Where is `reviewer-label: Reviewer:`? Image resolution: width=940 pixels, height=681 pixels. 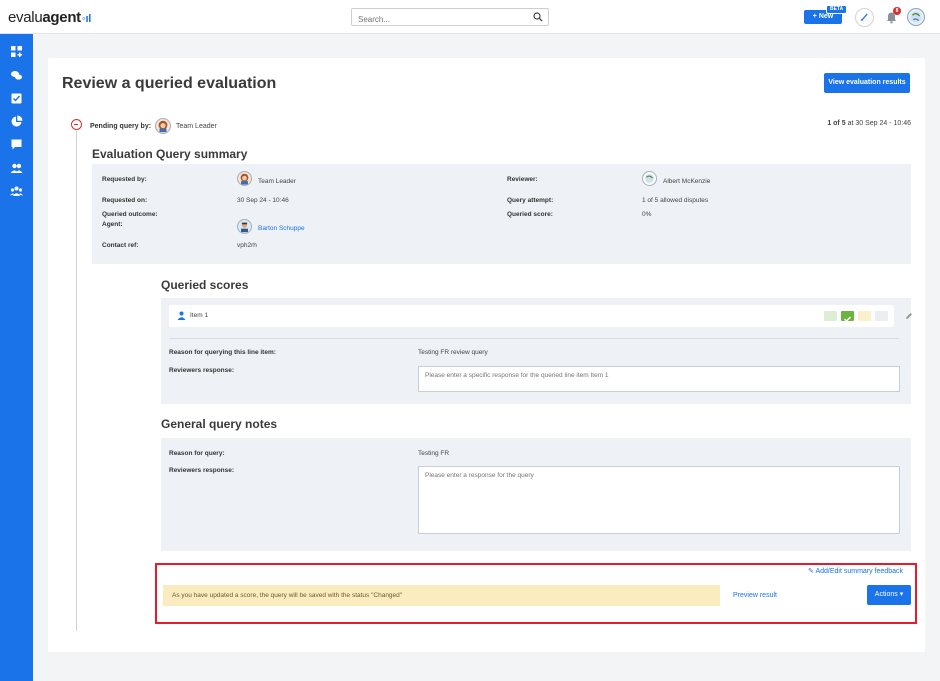 reviewer-label: Reviewer: is located at coordinates (522, 179).